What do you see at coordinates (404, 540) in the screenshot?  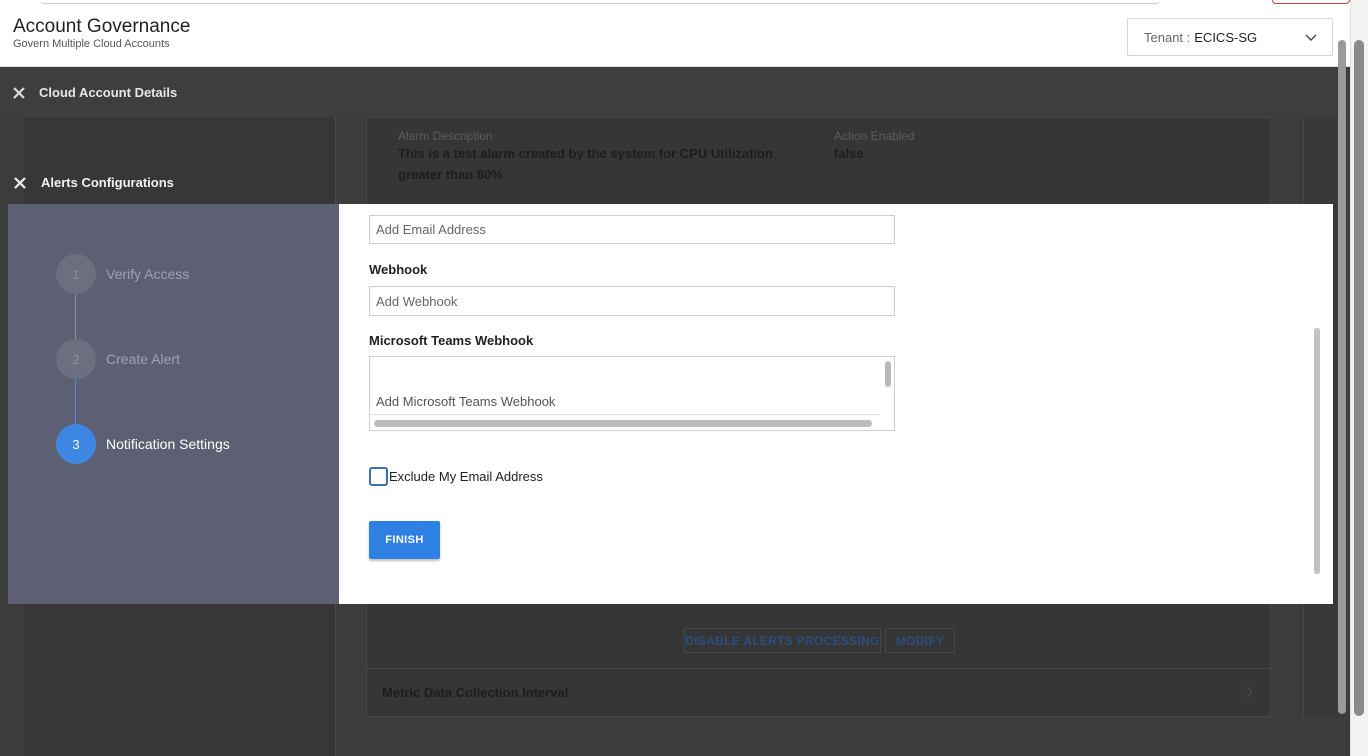 I see `finish-button: FINISH` at bounding box center [404, 540].